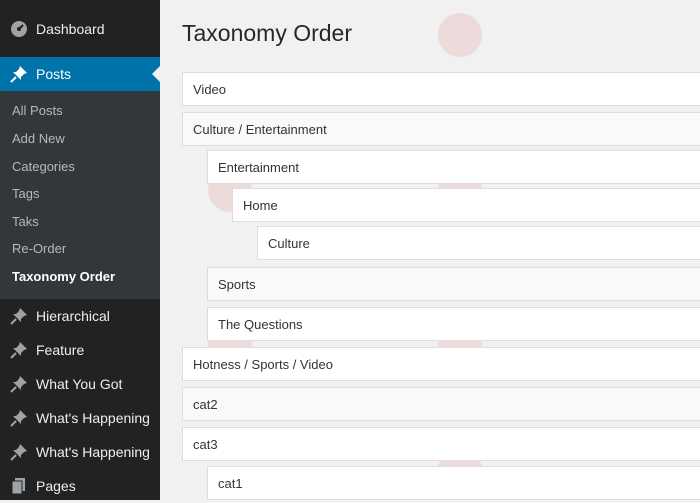 The width and height of the screenshot is (700, 503). I want to click on menu-item-hierarchical: Hierarchical, so click(80, 316).